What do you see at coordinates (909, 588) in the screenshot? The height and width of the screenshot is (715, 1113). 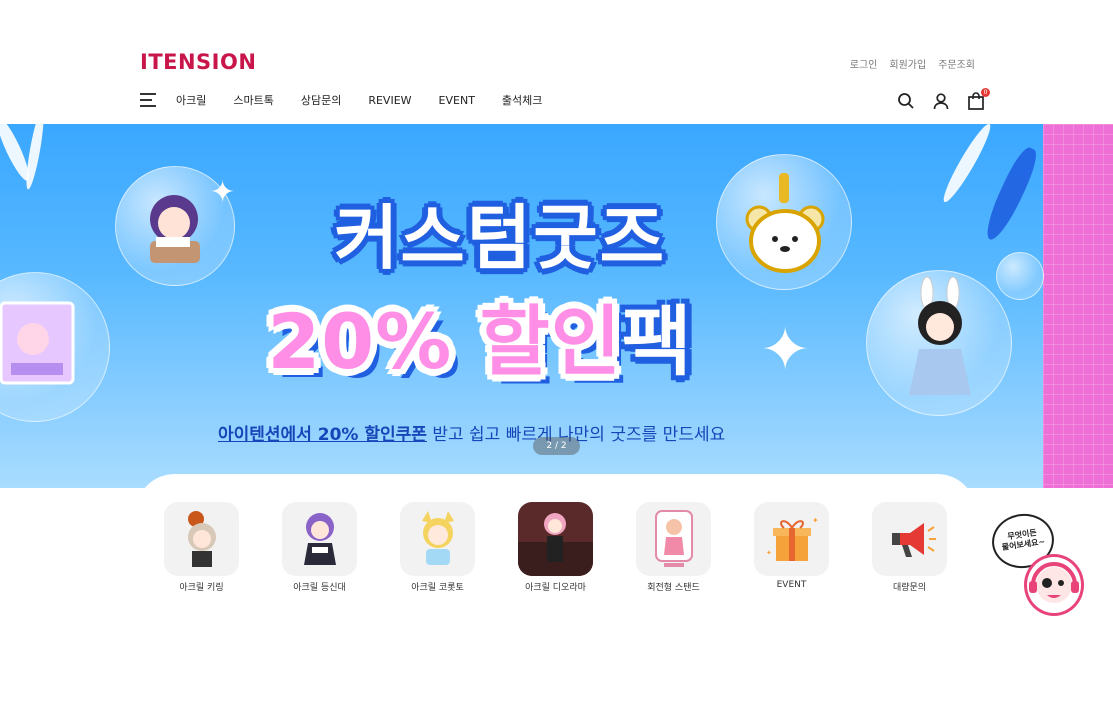 I see `category-label: 대량문의` at bounding box center [909, 588].